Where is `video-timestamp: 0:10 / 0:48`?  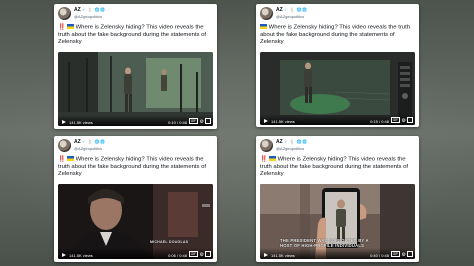
video-timestamp: 0:10 / 0:48 is located at coordinates (177, 122).